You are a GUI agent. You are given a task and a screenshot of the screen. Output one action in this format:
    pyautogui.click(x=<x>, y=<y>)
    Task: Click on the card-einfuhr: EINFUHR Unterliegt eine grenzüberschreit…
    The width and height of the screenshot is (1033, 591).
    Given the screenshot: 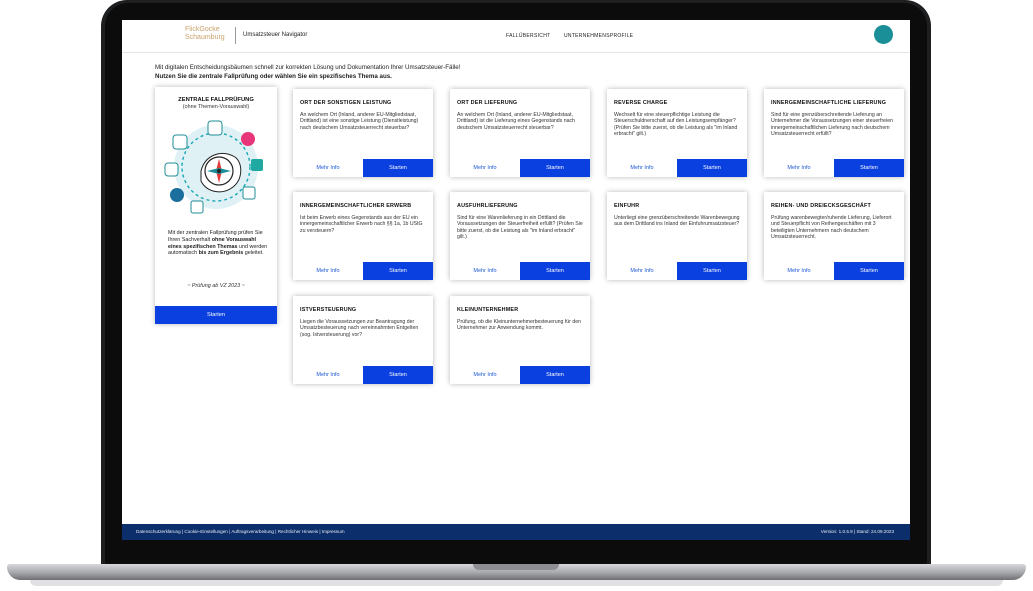 What is the action you would take?
    pyautogui.click(x=677, y=236)
    